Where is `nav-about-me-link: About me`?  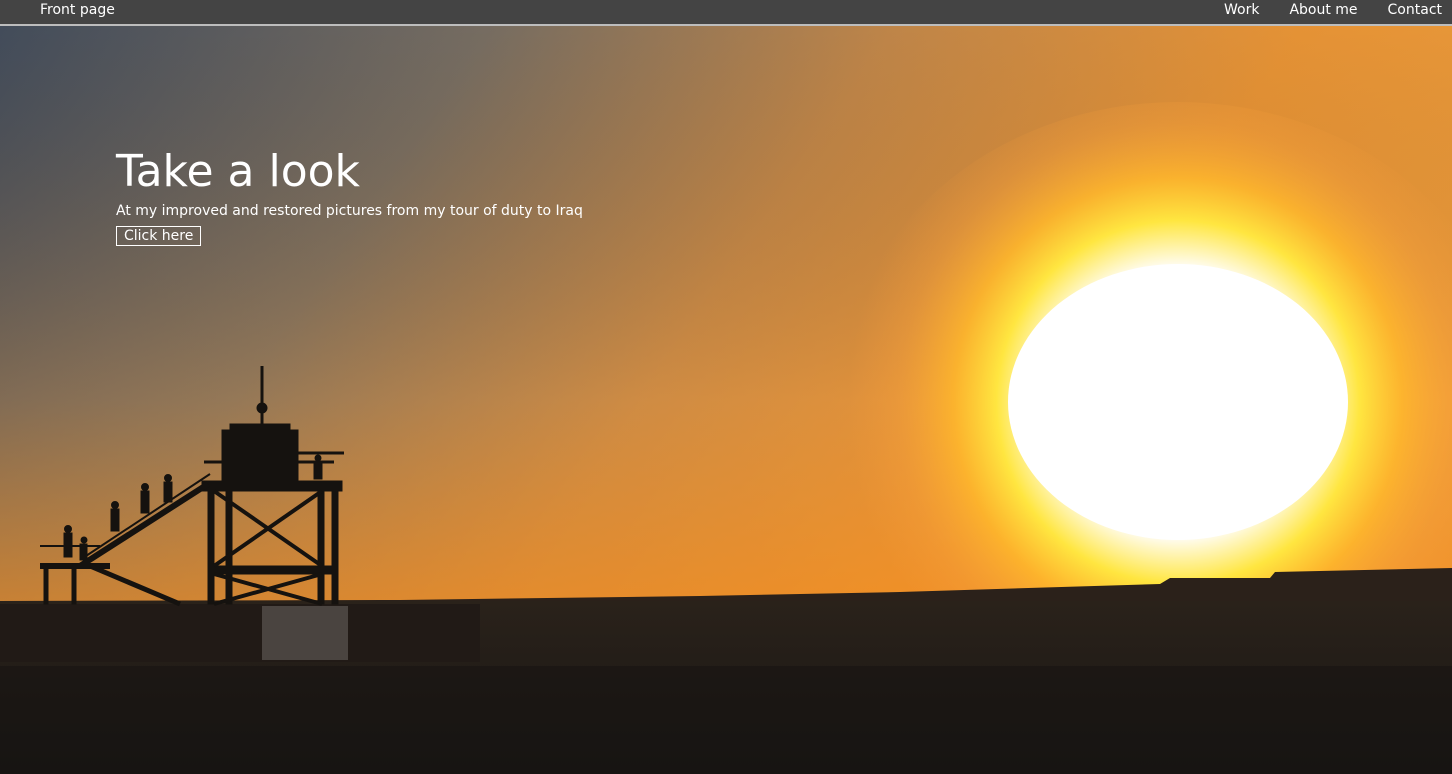
nav-about-me-link: About me is located at coordinates (1323, 10).